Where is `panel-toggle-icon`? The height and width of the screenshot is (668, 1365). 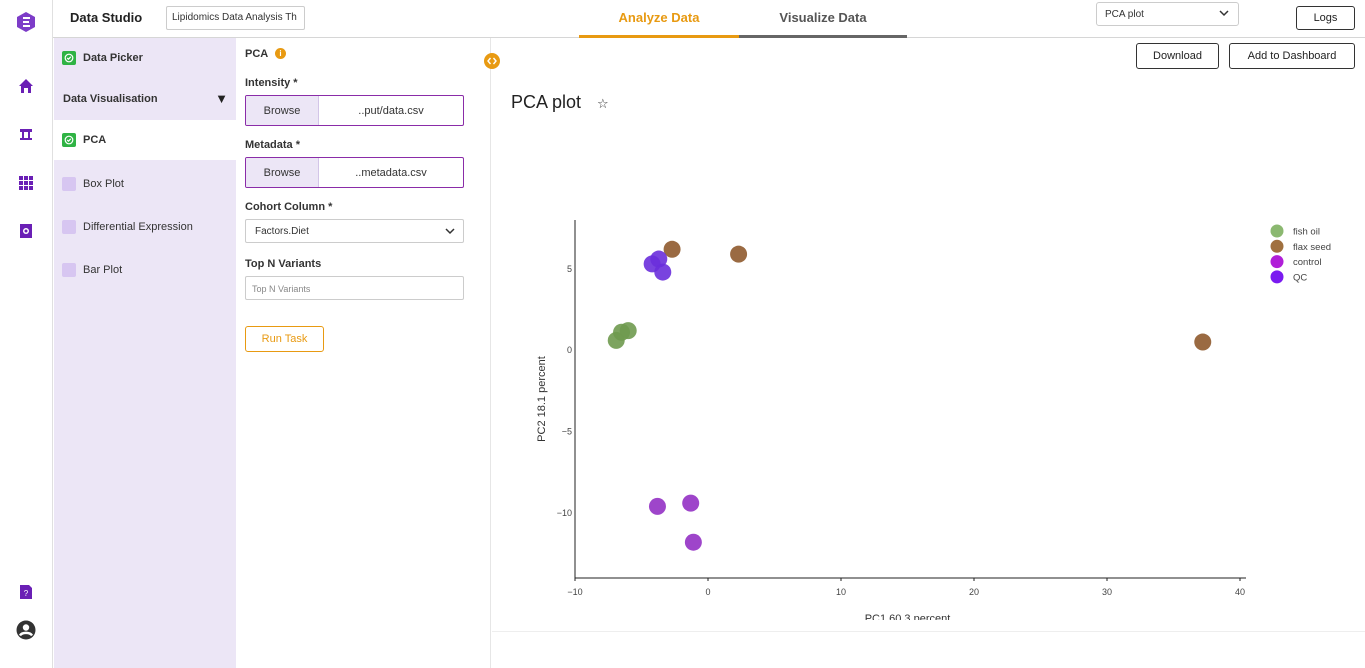
panel-toggle-icon is located at coordinates (492, 61).